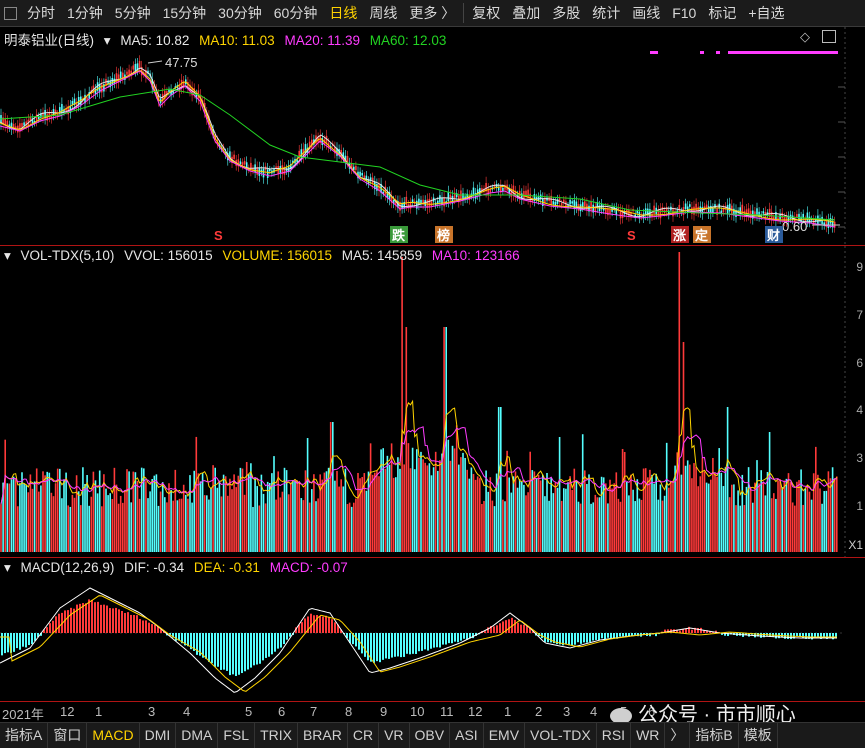  Describe the element at coordinates (323, 735) in the screenshot. I see `indicator-tab-7: BRAR` at that location.